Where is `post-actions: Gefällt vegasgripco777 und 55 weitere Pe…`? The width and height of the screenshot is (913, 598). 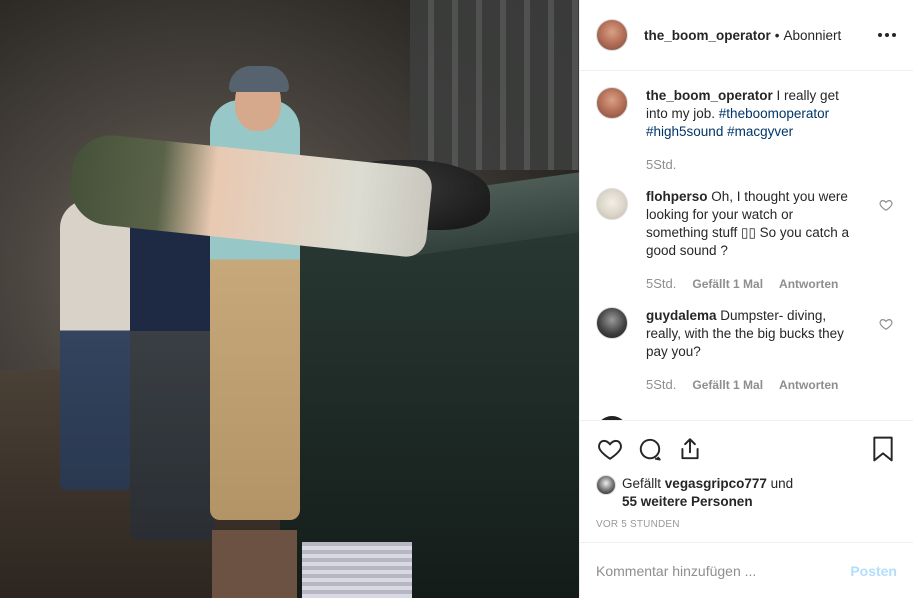
post-actions: Gefällt vegasgripco777 und 55 weitere Pe… is located at coordinates (746, 481).